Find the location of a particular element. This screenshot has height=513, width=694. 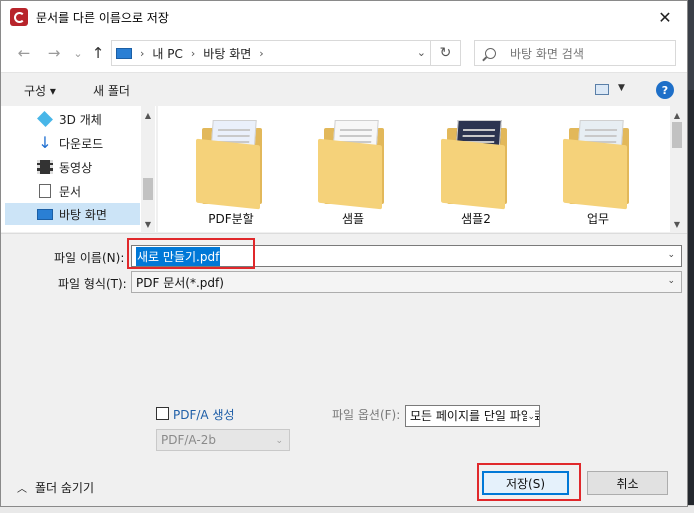

desktop-icon is located at coordinates (45, 214).